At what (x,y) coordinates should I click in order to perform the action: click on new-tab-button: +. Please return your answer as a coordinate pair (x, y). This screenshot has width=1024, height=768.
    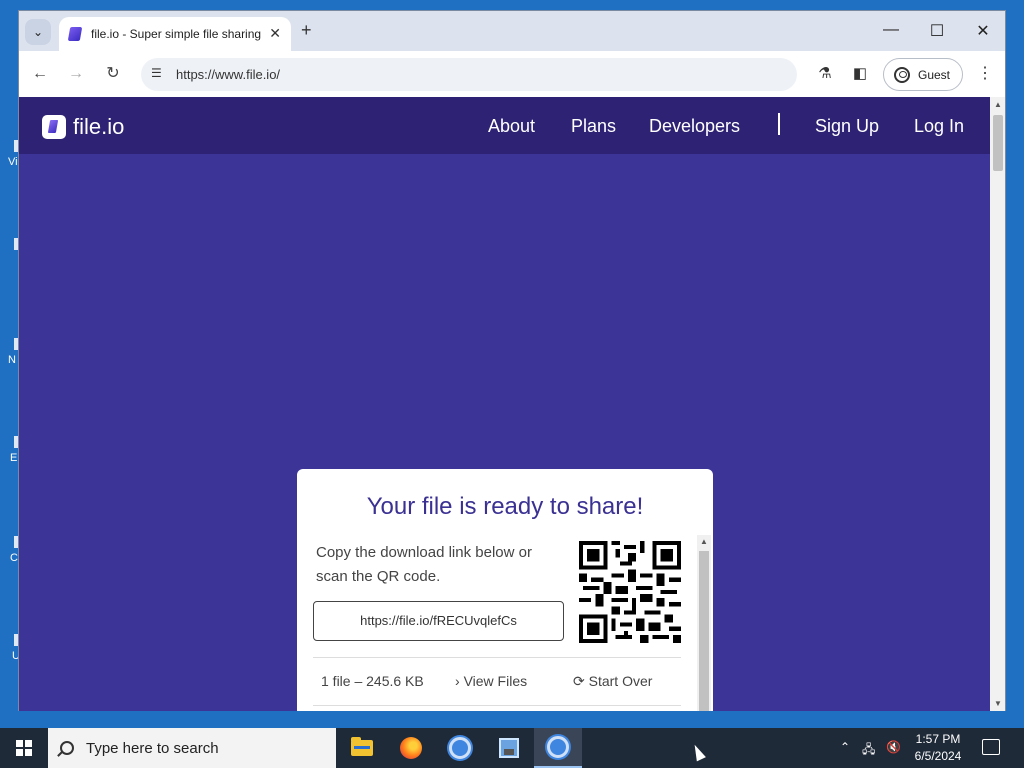
    Looking at the image, I should click on (306, 30).